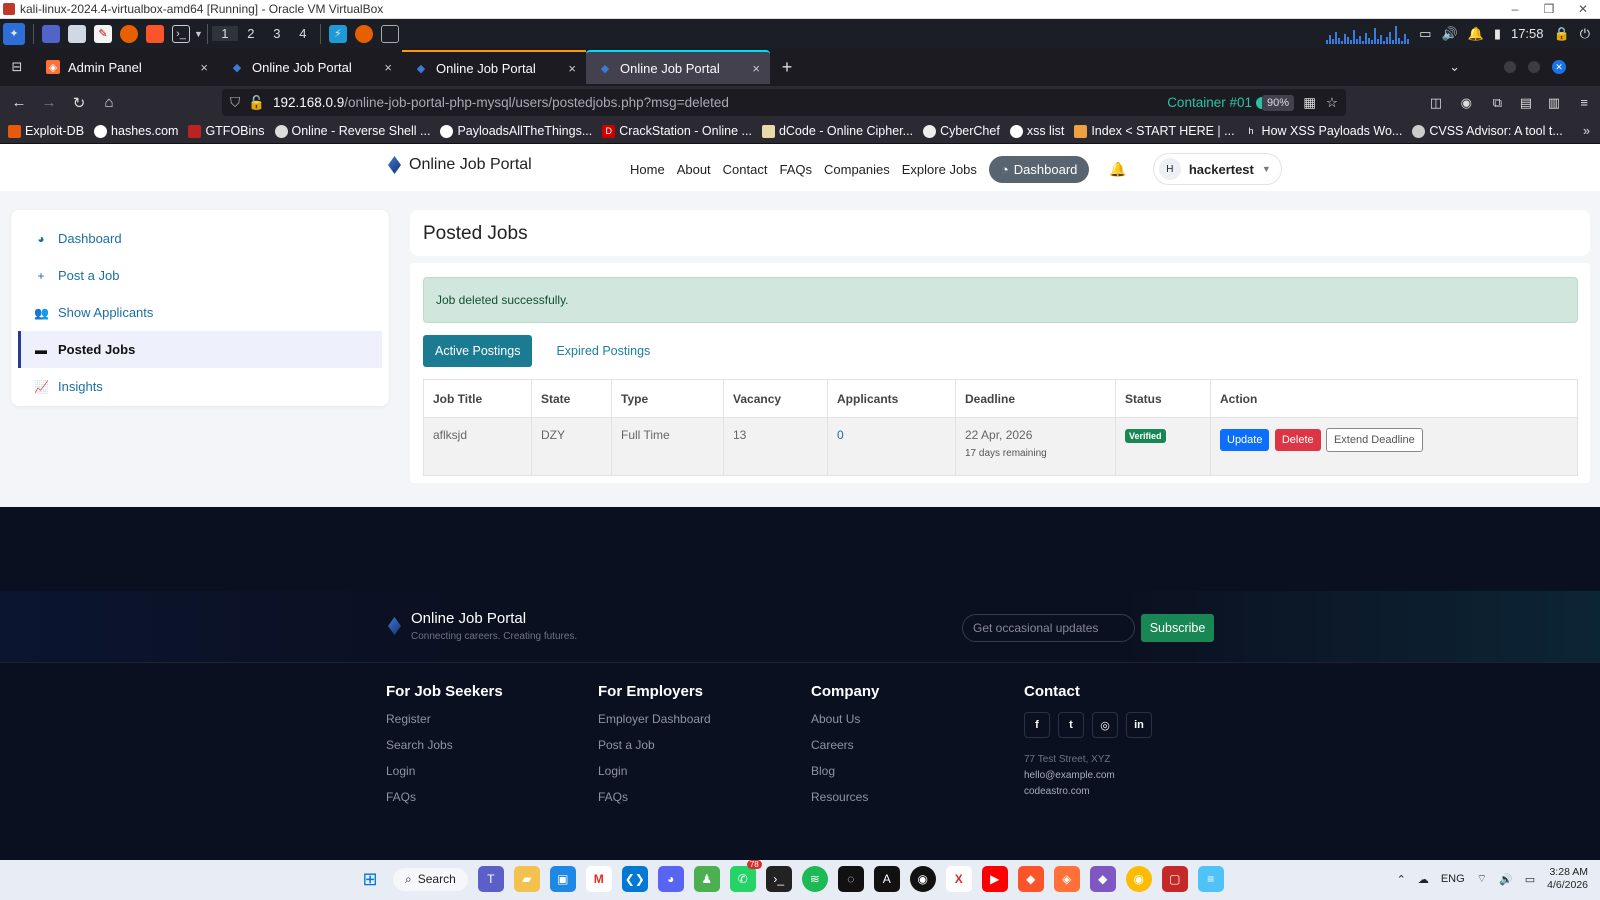  Describe the element at coordinates (79, 103) in the screenshot. I see `reload-icon: ↻` at that location.